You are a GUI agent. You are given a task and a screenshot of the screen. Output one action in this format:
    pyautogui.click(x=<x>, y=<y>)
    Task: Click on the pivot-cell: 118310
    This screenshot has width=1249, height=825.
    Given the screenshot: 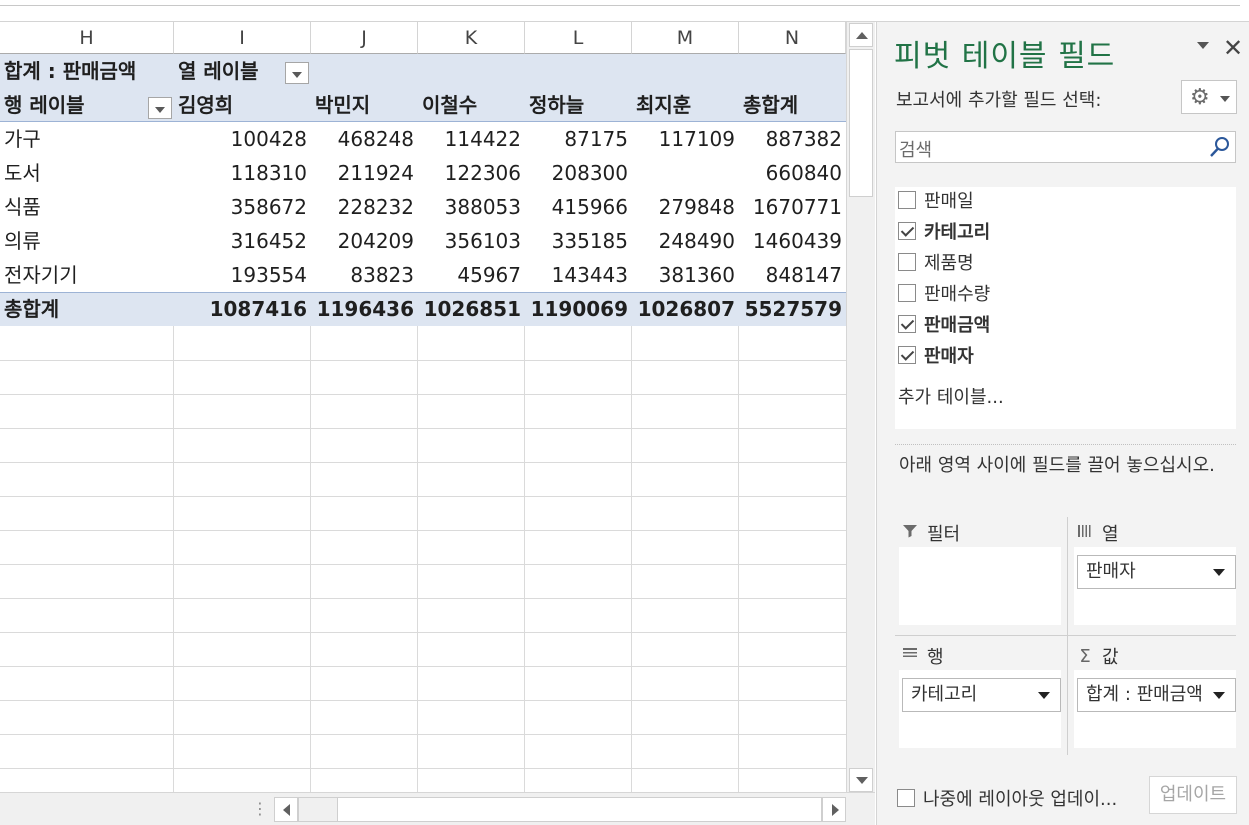 What is the action you would take?
    pyautogui.click(x=242, y=173)
    